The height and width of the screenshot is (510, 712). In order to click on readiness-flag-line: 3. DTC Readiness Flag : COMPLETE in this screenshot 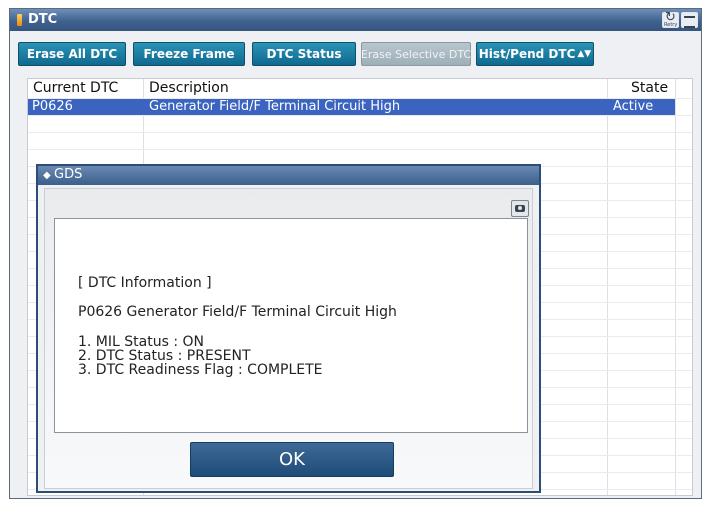, I will do `click(200, 370)`.